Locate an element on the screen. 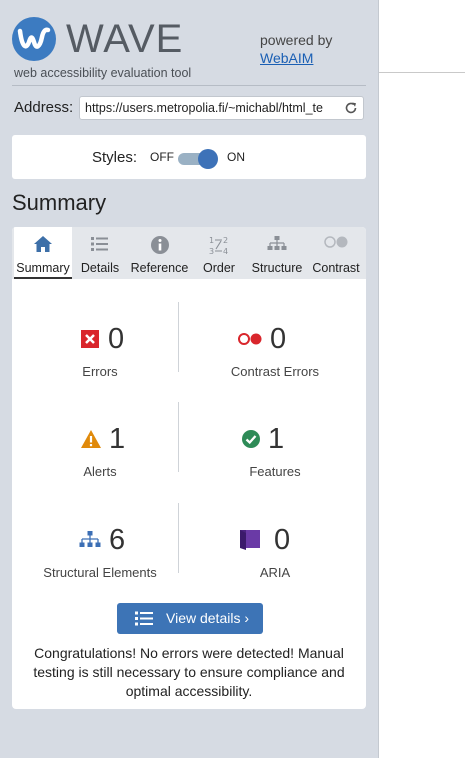  structural-label: Structural Elements is located at coordinates (100, 572).